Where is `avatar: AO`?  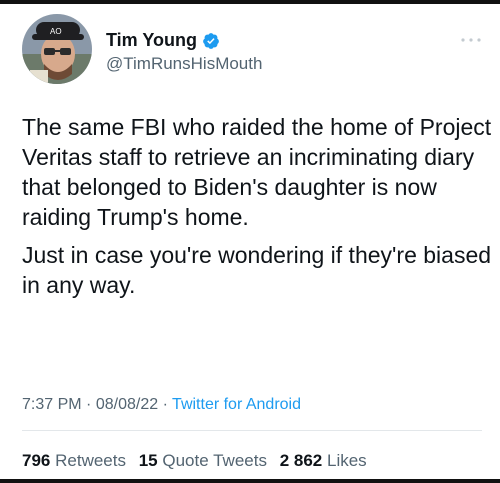 avatar: AO is located at coordinates (57, 49).